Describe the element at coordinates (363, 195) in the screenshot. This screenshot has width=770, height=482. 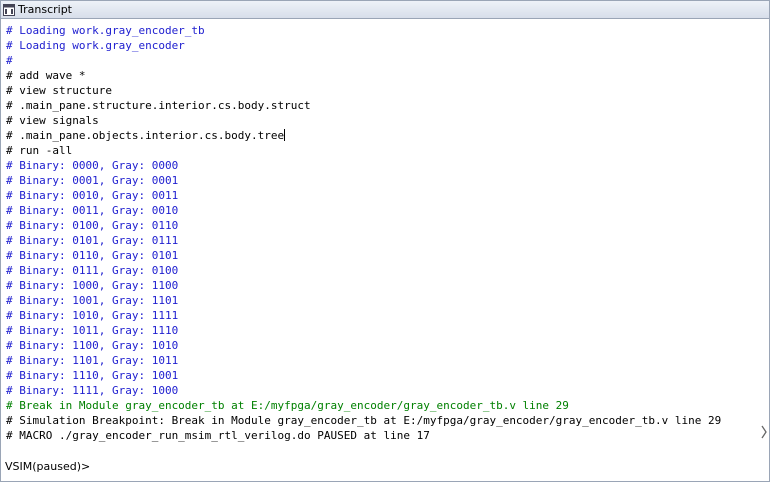
I see `transcript-line: # Binary: 0010, Gray: 0011` at that location.